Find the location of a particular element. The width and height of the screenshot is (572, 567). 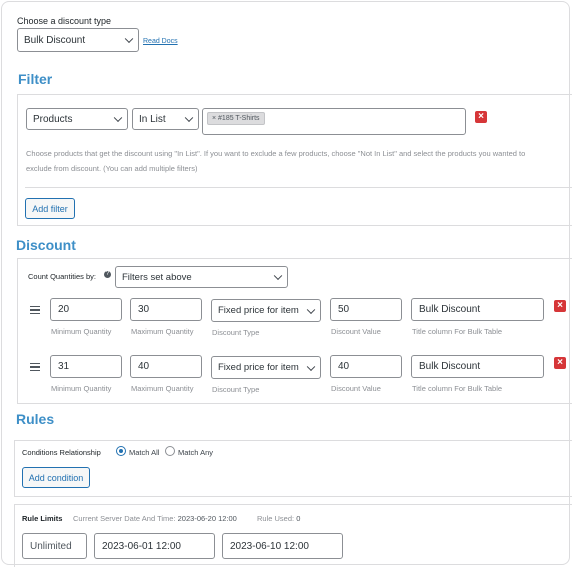

count-quantities-select: Filters set above is located at coordinates (201, 277).